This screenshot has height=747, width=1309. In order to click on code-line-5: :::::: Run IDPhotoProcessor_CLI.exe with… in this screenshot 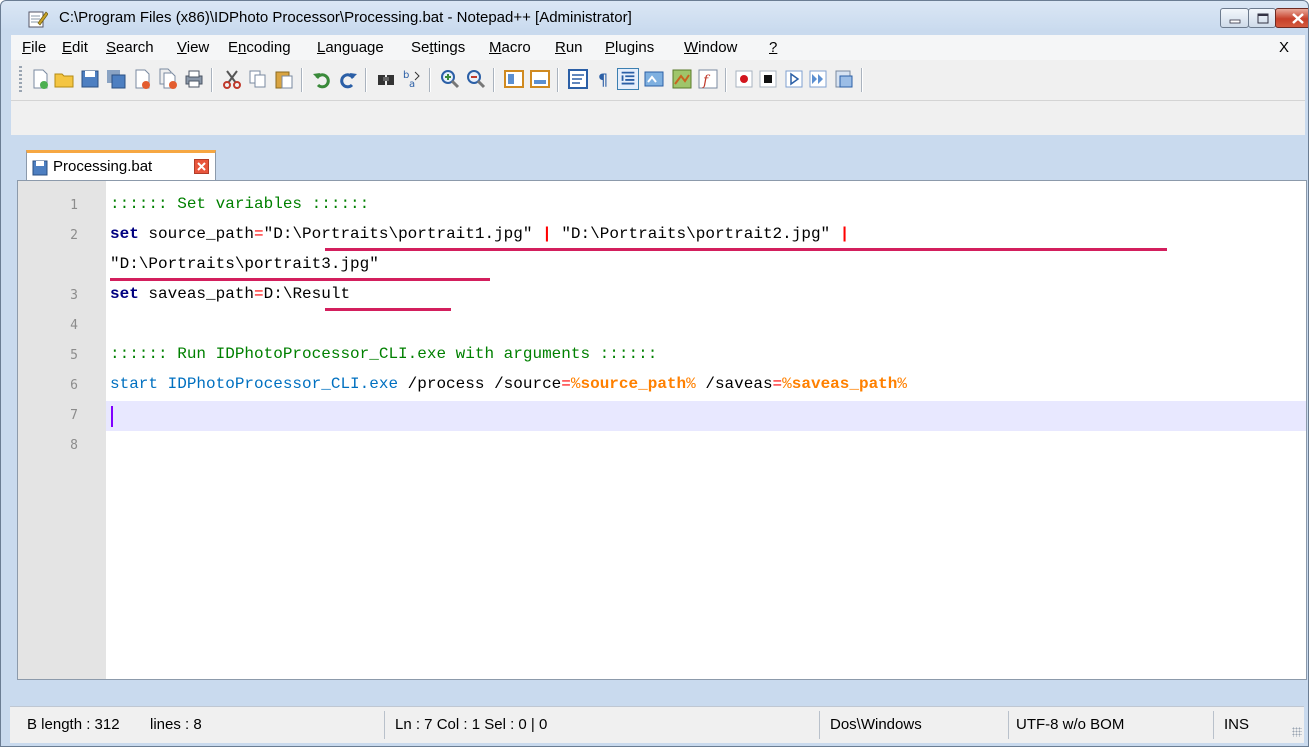, I will do `click(384, 354)`.